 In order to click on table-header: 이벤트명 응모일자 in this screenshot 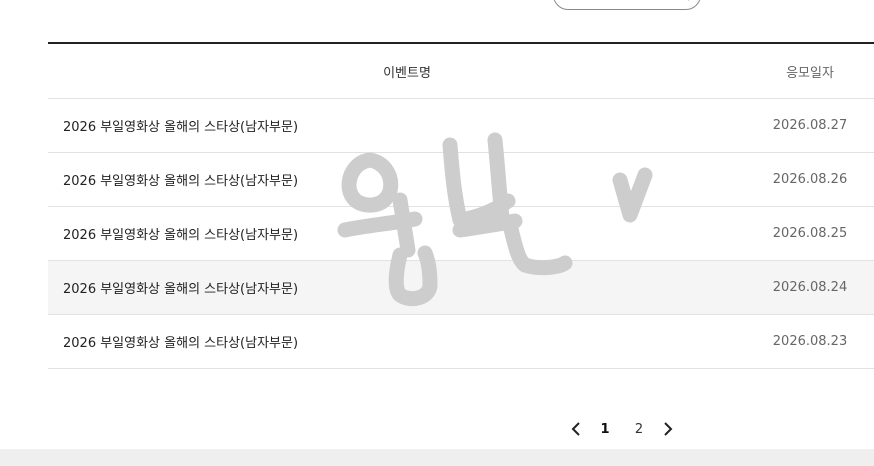, I will do `click(461, 71)`.